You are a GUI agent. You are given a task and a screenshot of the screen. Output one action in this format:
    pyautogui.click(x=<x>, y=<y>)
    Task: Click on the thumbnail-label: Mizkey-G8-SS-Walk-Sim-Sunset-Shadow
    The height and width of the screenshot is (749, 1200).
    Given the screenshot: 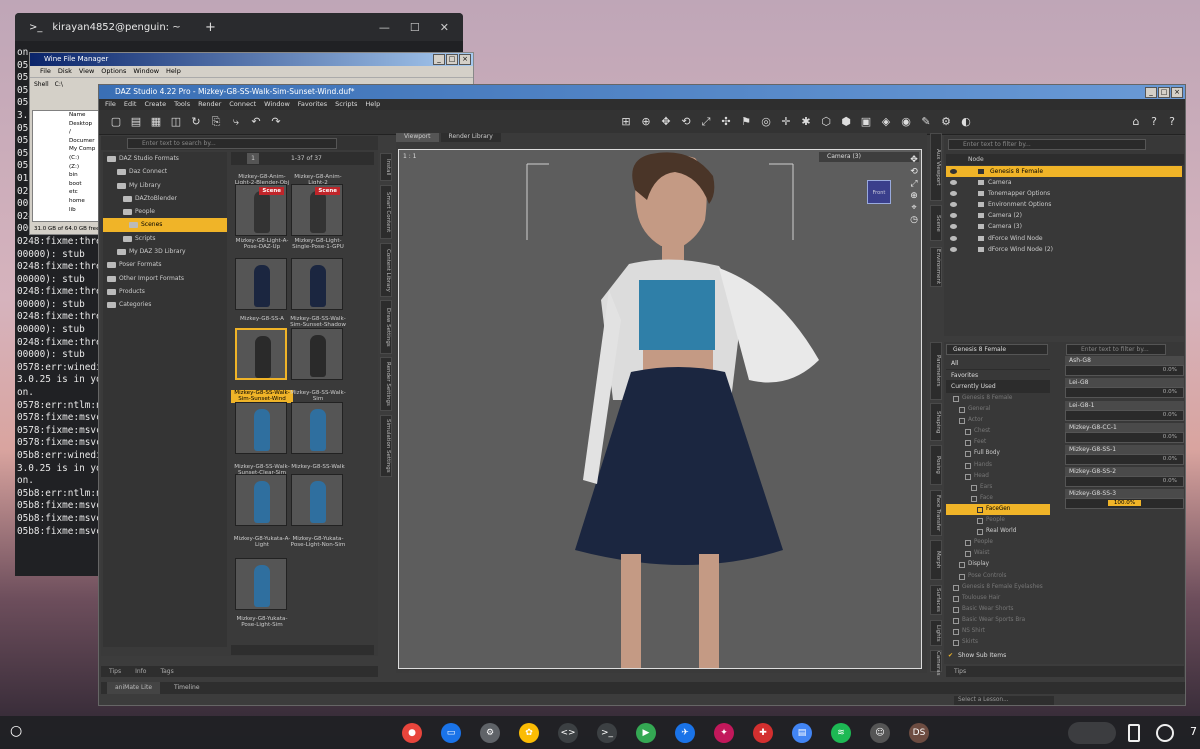 What is the action you would take?
    pyautogui.click(x=318, y=322)
    